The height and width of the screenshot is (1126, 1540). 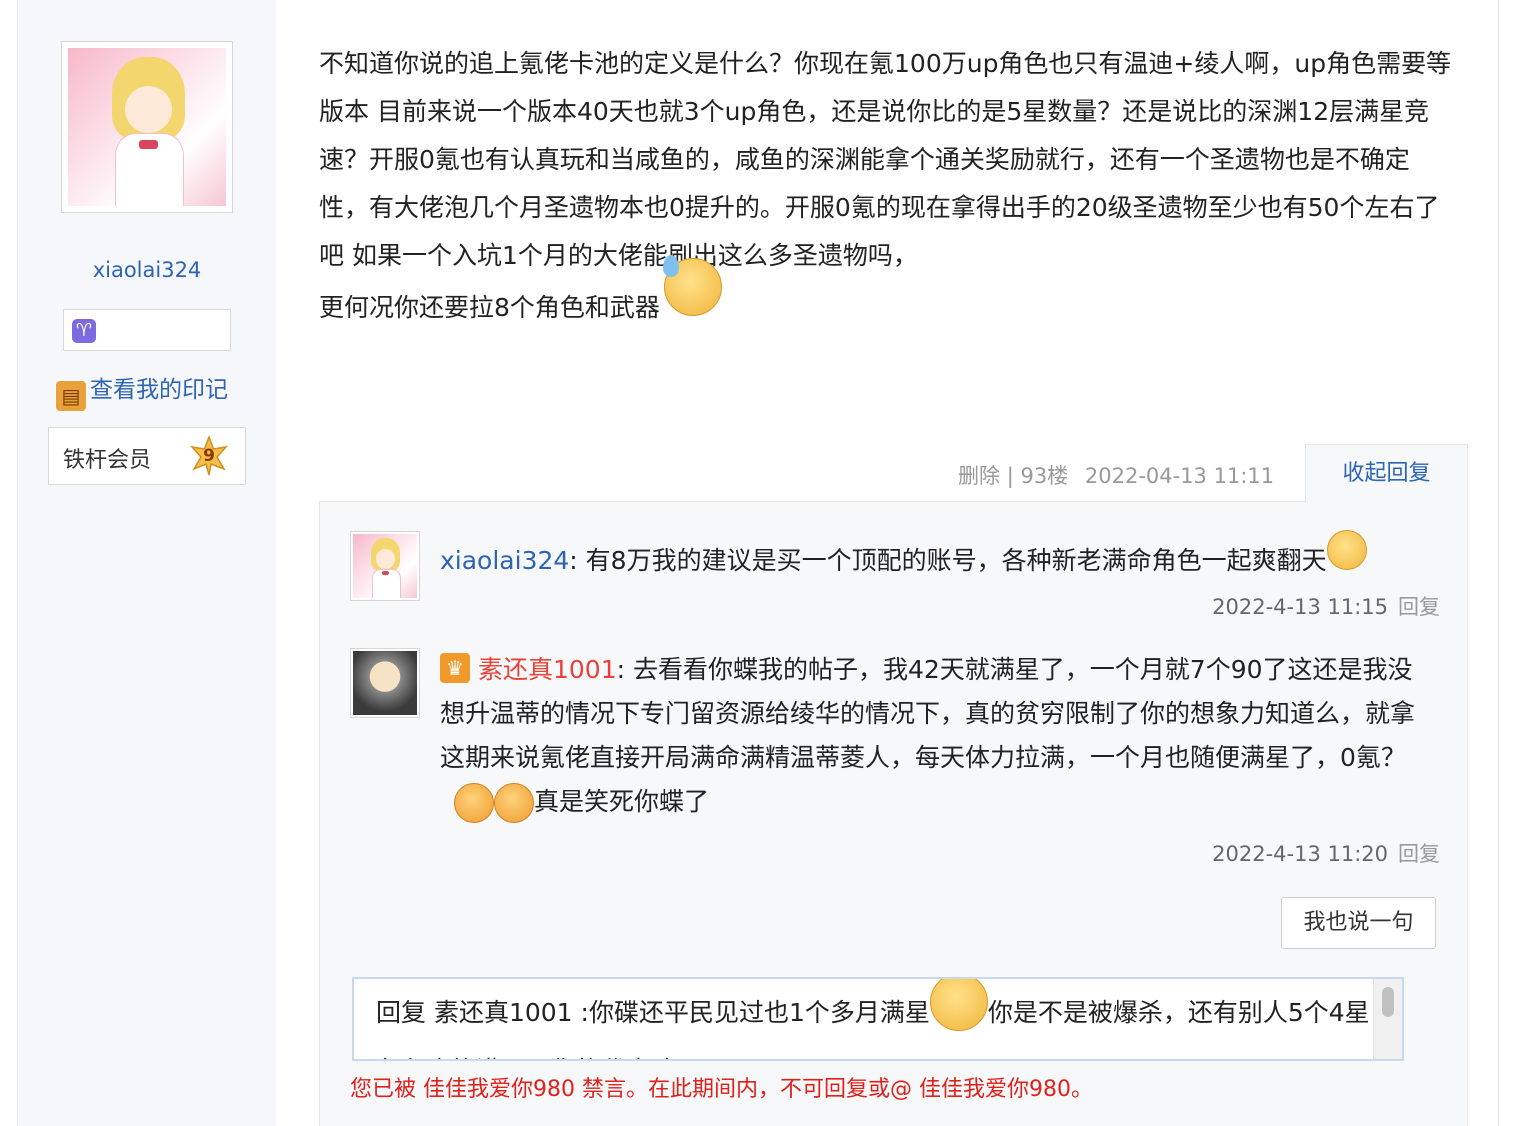 I want to click on member-badge-box: 铁杆会员 9, so click(x=147, y=456).